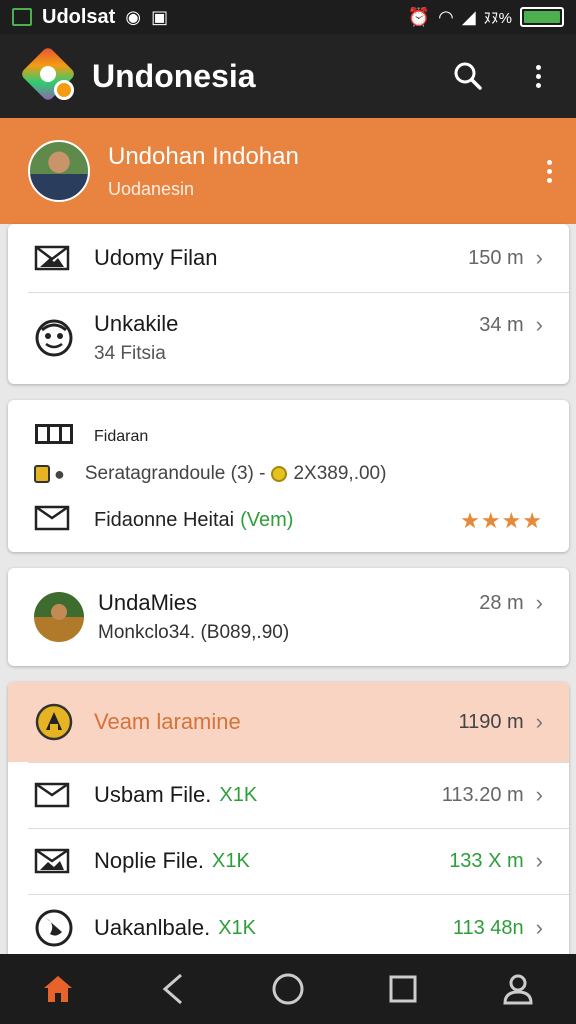 This screenshot has width=576, height=1024. What do you see at coordinates (403, 989) in the screenshot?
I see `recents-icon` at bounding box center [403, 989].